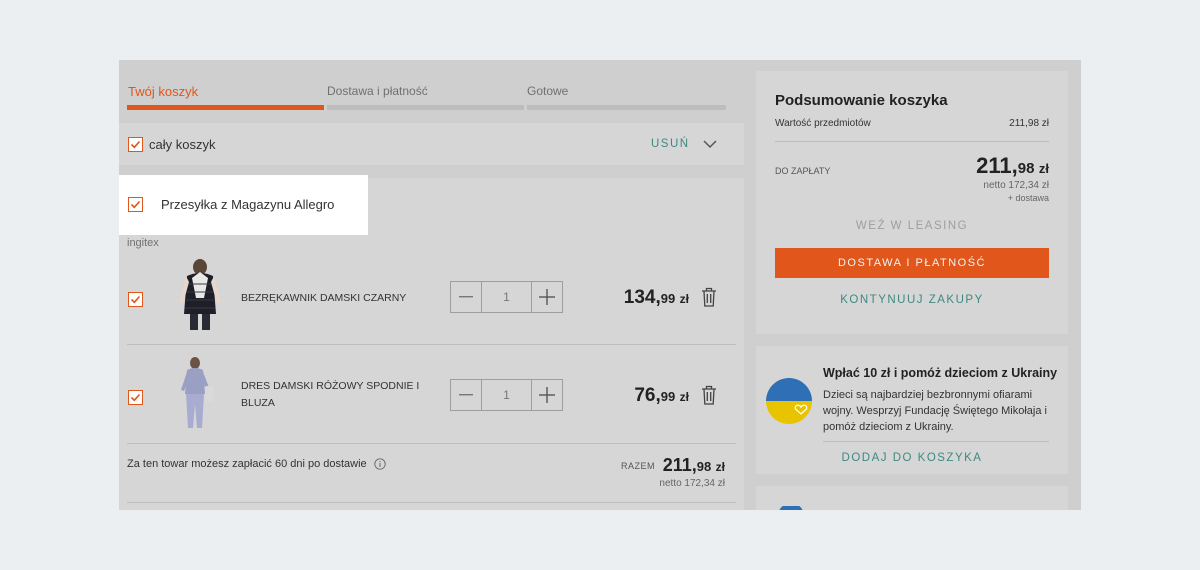 The image size is (1200, 570). I want to click on next-card, so click(912, 498).